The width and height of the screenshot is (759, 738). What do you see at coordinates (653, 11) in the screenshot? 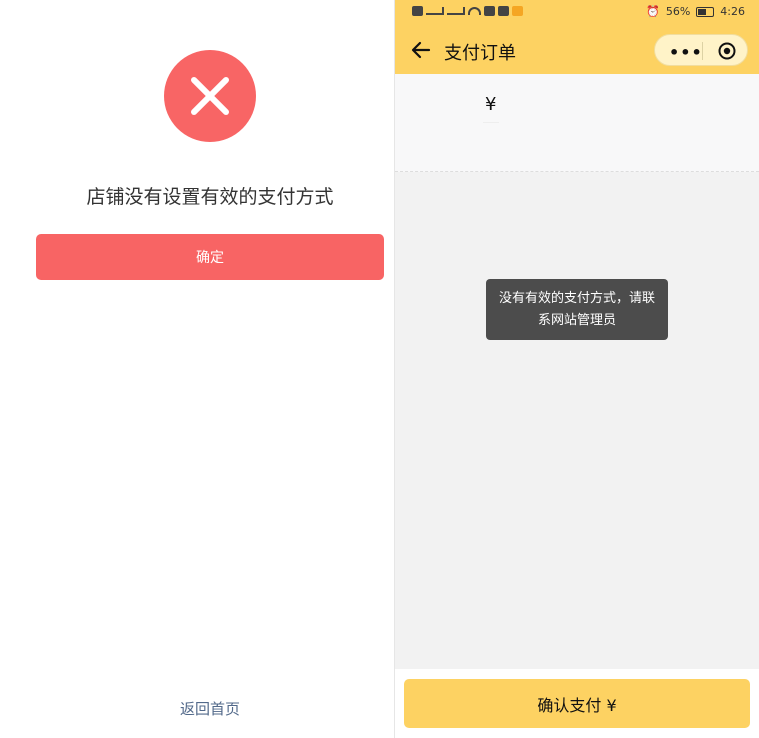
I see `alarm-icon: ⏰` at bounding box center [653, 11].